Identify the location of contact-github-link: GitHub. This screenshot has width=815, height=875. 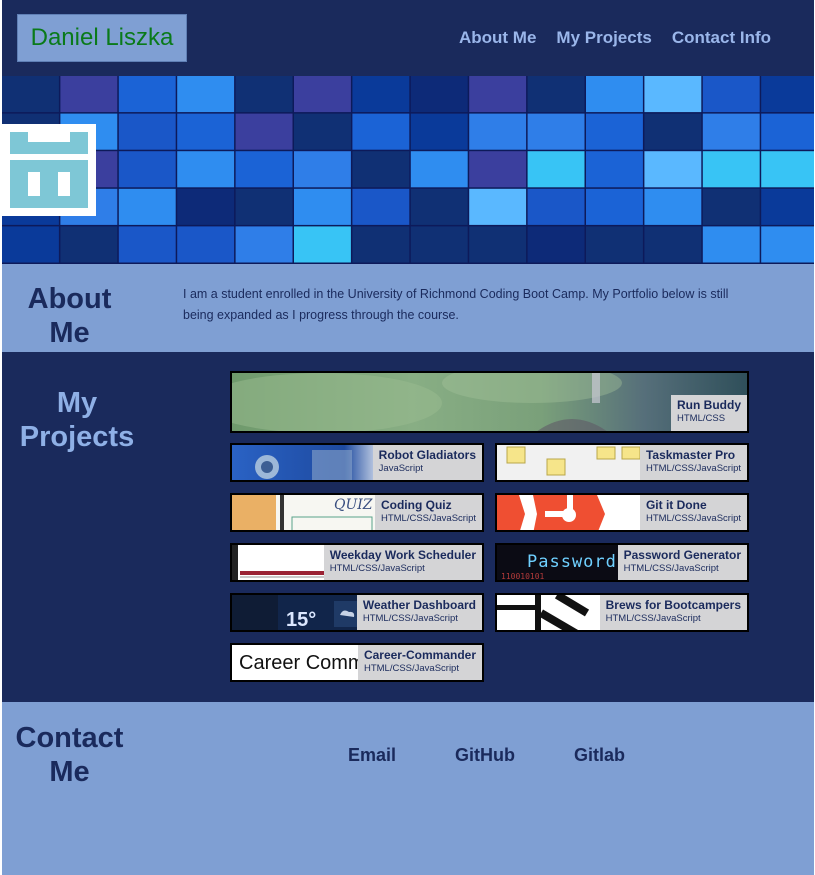
(485, 755).